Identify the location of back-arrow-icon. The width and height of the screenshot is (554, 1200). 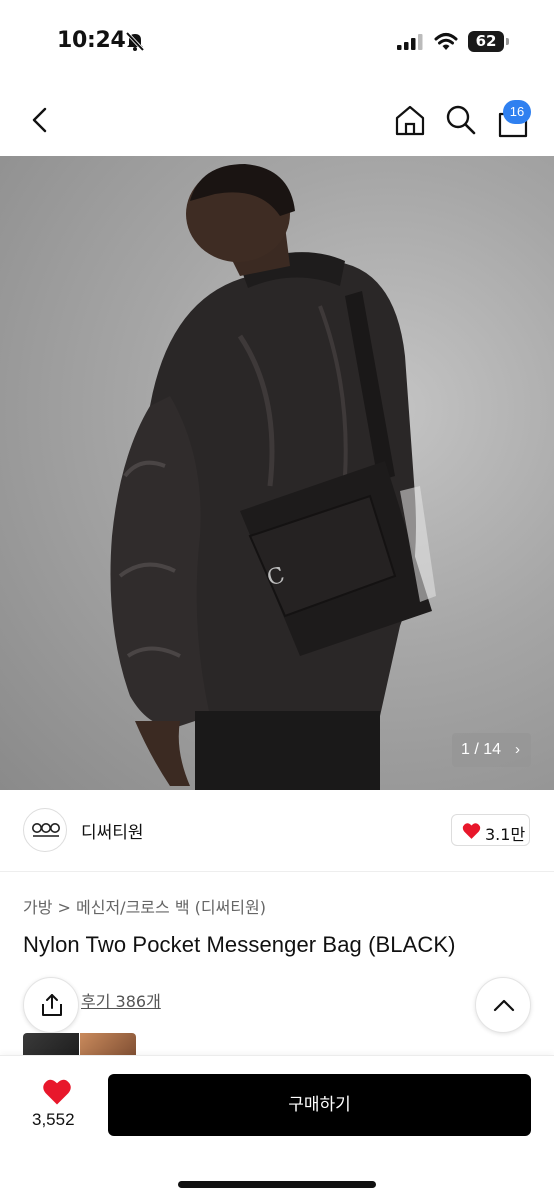
(41, 120).